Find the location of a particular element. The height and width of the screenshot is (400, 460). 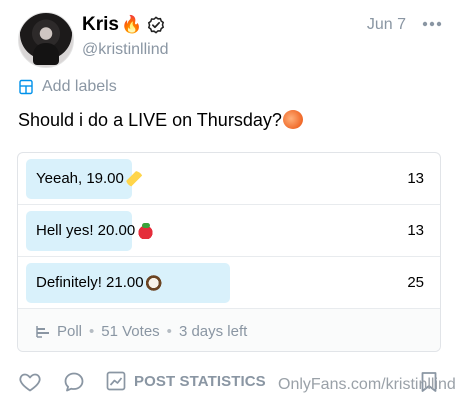

avatar is located at coordinates (46, 40).